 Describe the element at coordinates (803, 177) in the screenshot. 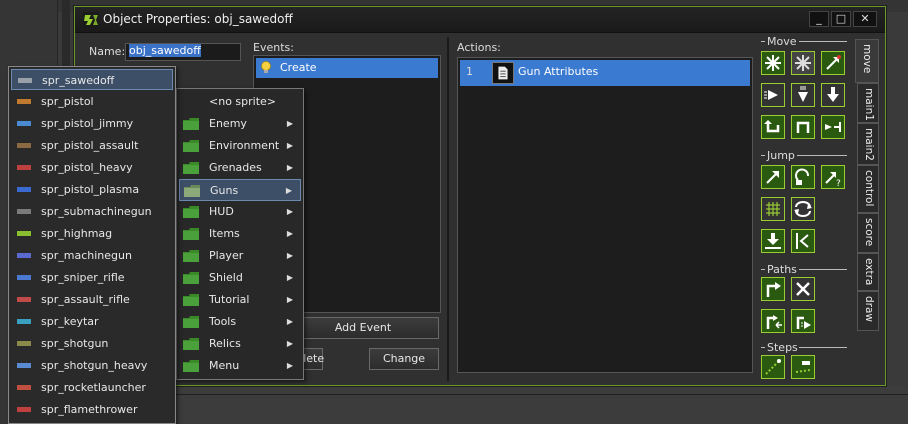

I see `jump-to-start-button` at that location.